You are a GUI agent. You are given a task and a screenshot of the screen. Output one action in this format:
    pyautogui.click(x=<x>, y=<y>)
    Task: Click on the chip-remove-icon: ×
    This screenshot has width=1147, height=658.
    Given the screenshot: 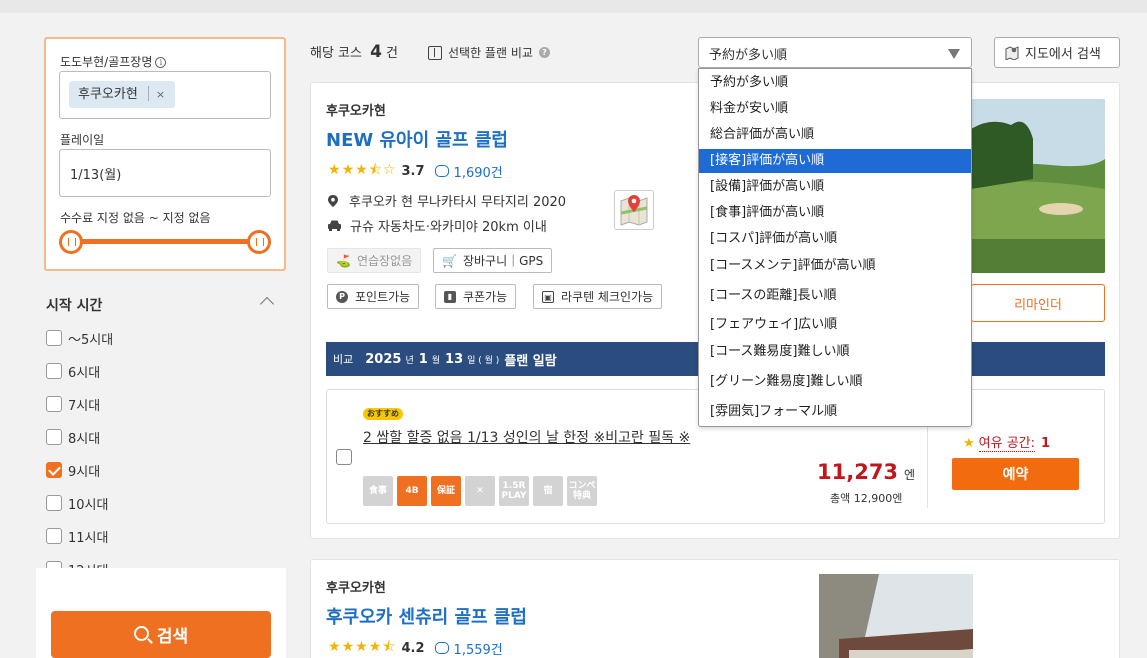 What is the action you would take?
    pyautogui.click(x=160, y=94)
    